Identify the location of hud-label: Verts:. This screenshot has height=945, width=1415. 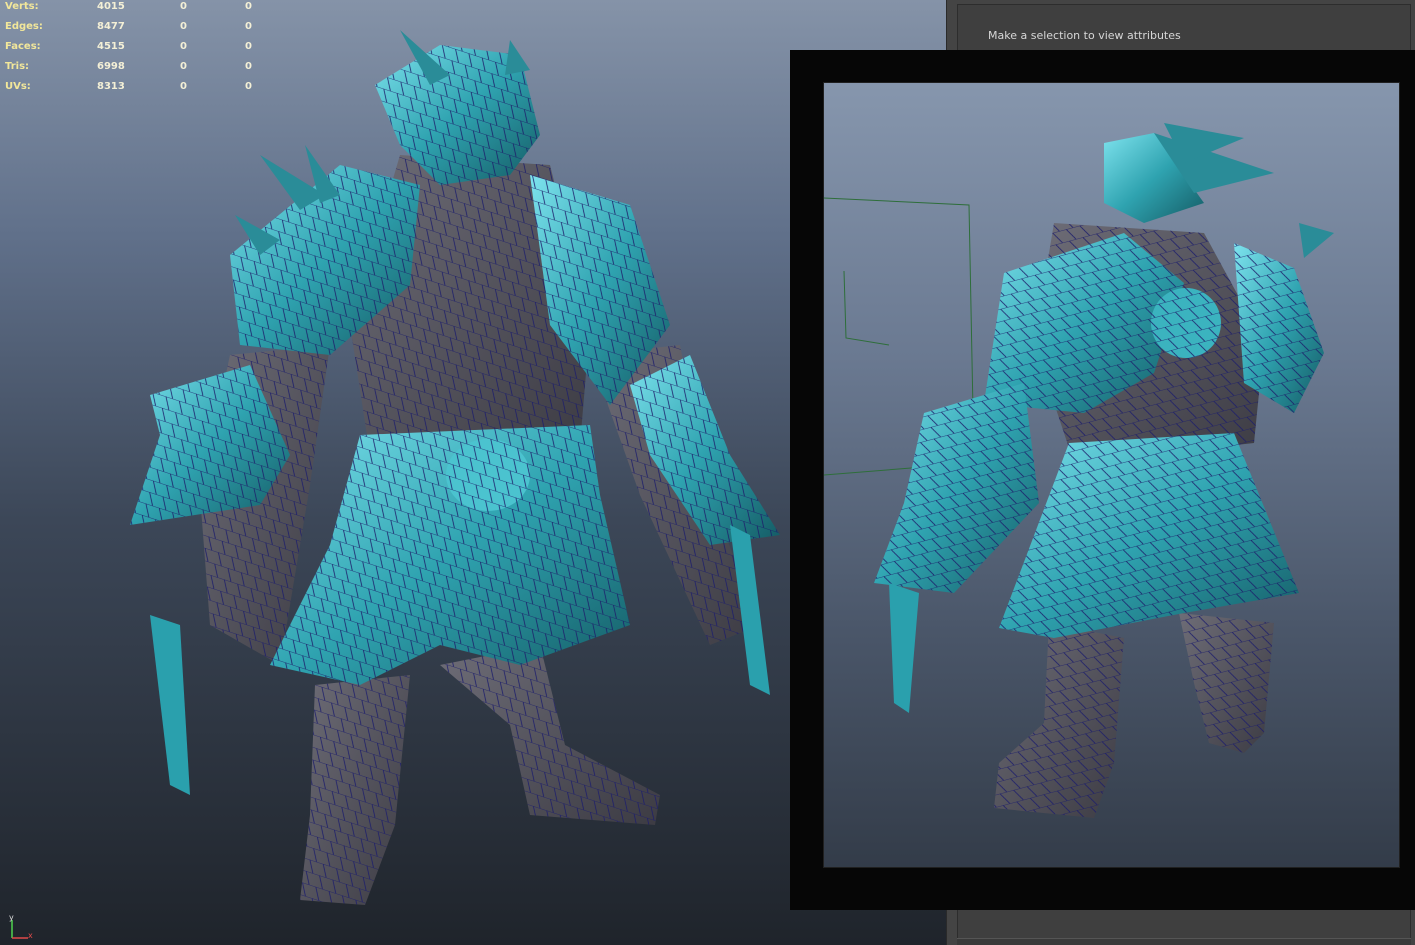
(22, 6).